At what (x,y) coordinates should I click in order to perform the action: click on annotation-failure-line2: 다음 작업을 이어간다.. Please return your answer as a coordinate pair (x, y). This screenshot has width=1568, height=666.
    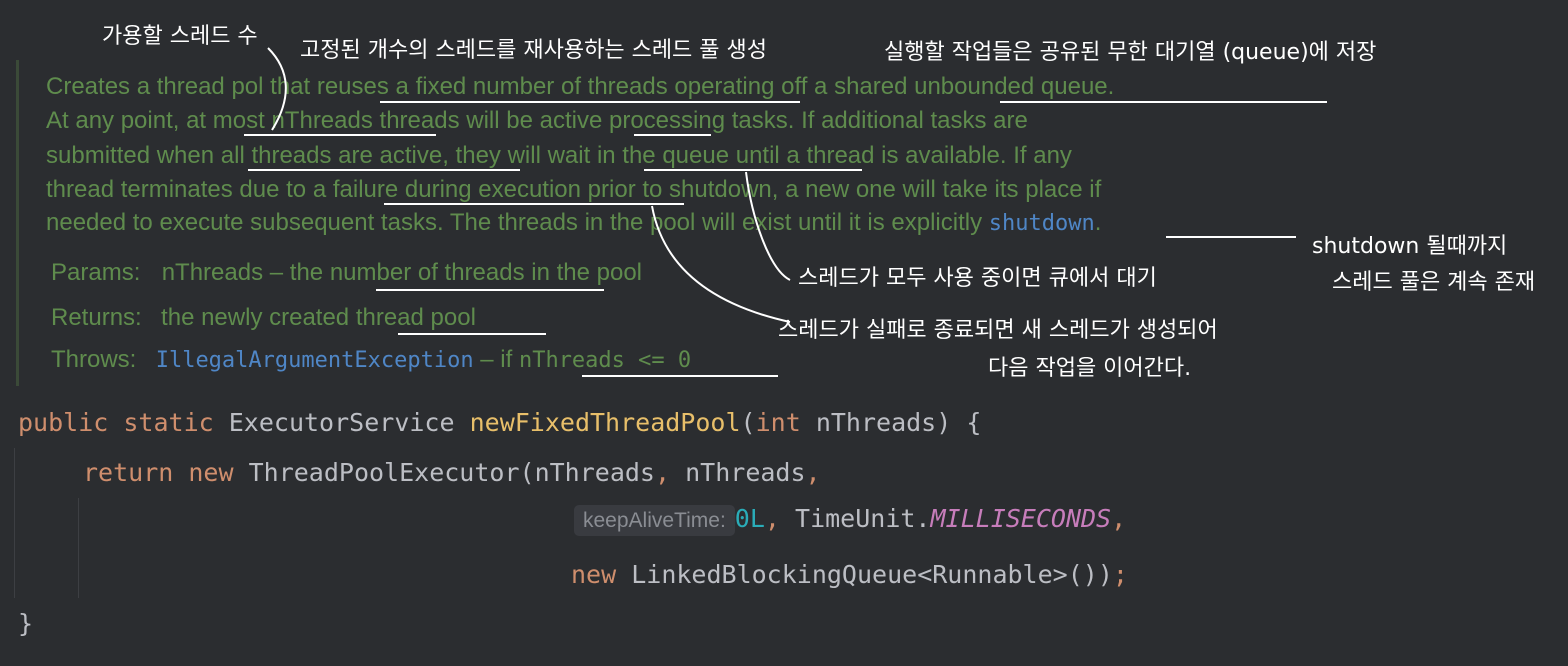
    Looking at the image, I should click on (1090, 368).